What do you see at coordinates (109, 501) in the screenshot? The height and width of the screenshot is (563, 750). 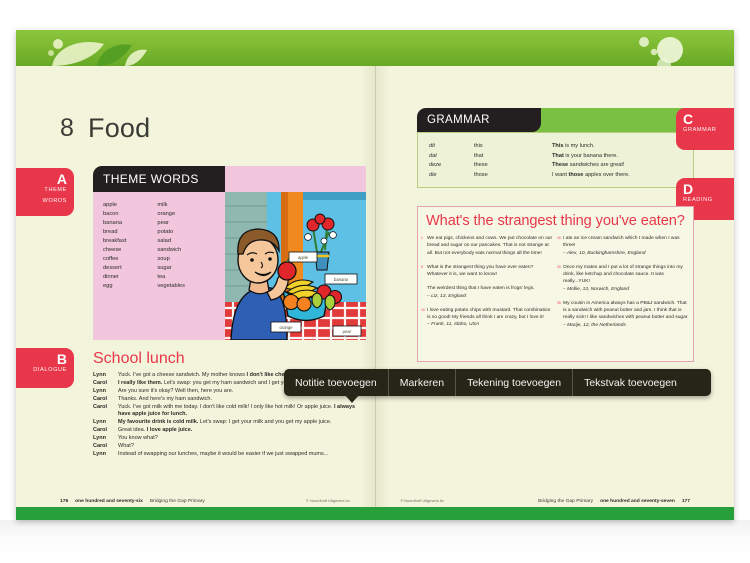 I see `page-words-left: one hundred and seventy-six` at bounding box center [109, 501].